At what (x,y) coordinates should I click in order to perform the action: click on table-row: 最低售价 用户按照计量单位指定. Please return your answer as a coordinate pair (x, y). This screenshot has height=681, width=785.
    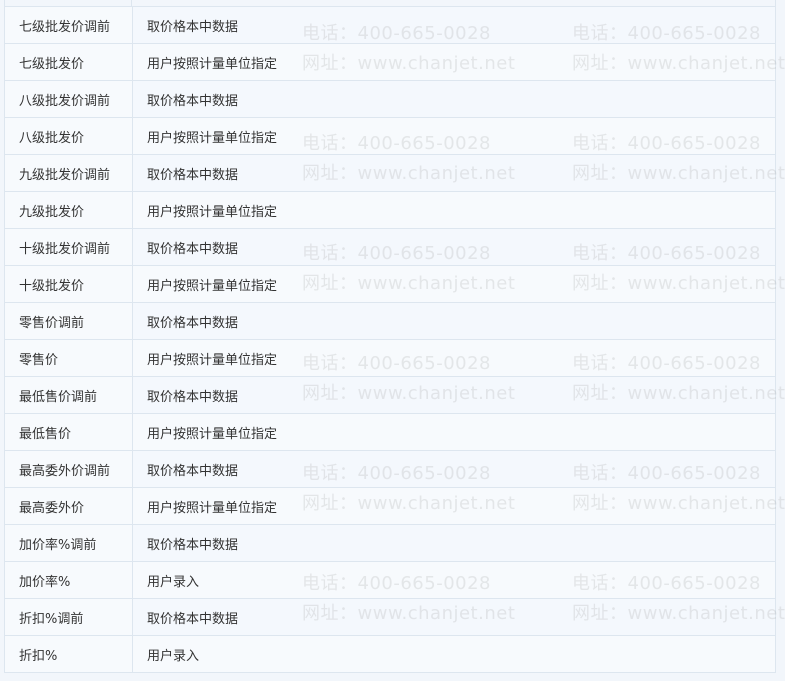
    Looking at the image, I should click on (390, 432).